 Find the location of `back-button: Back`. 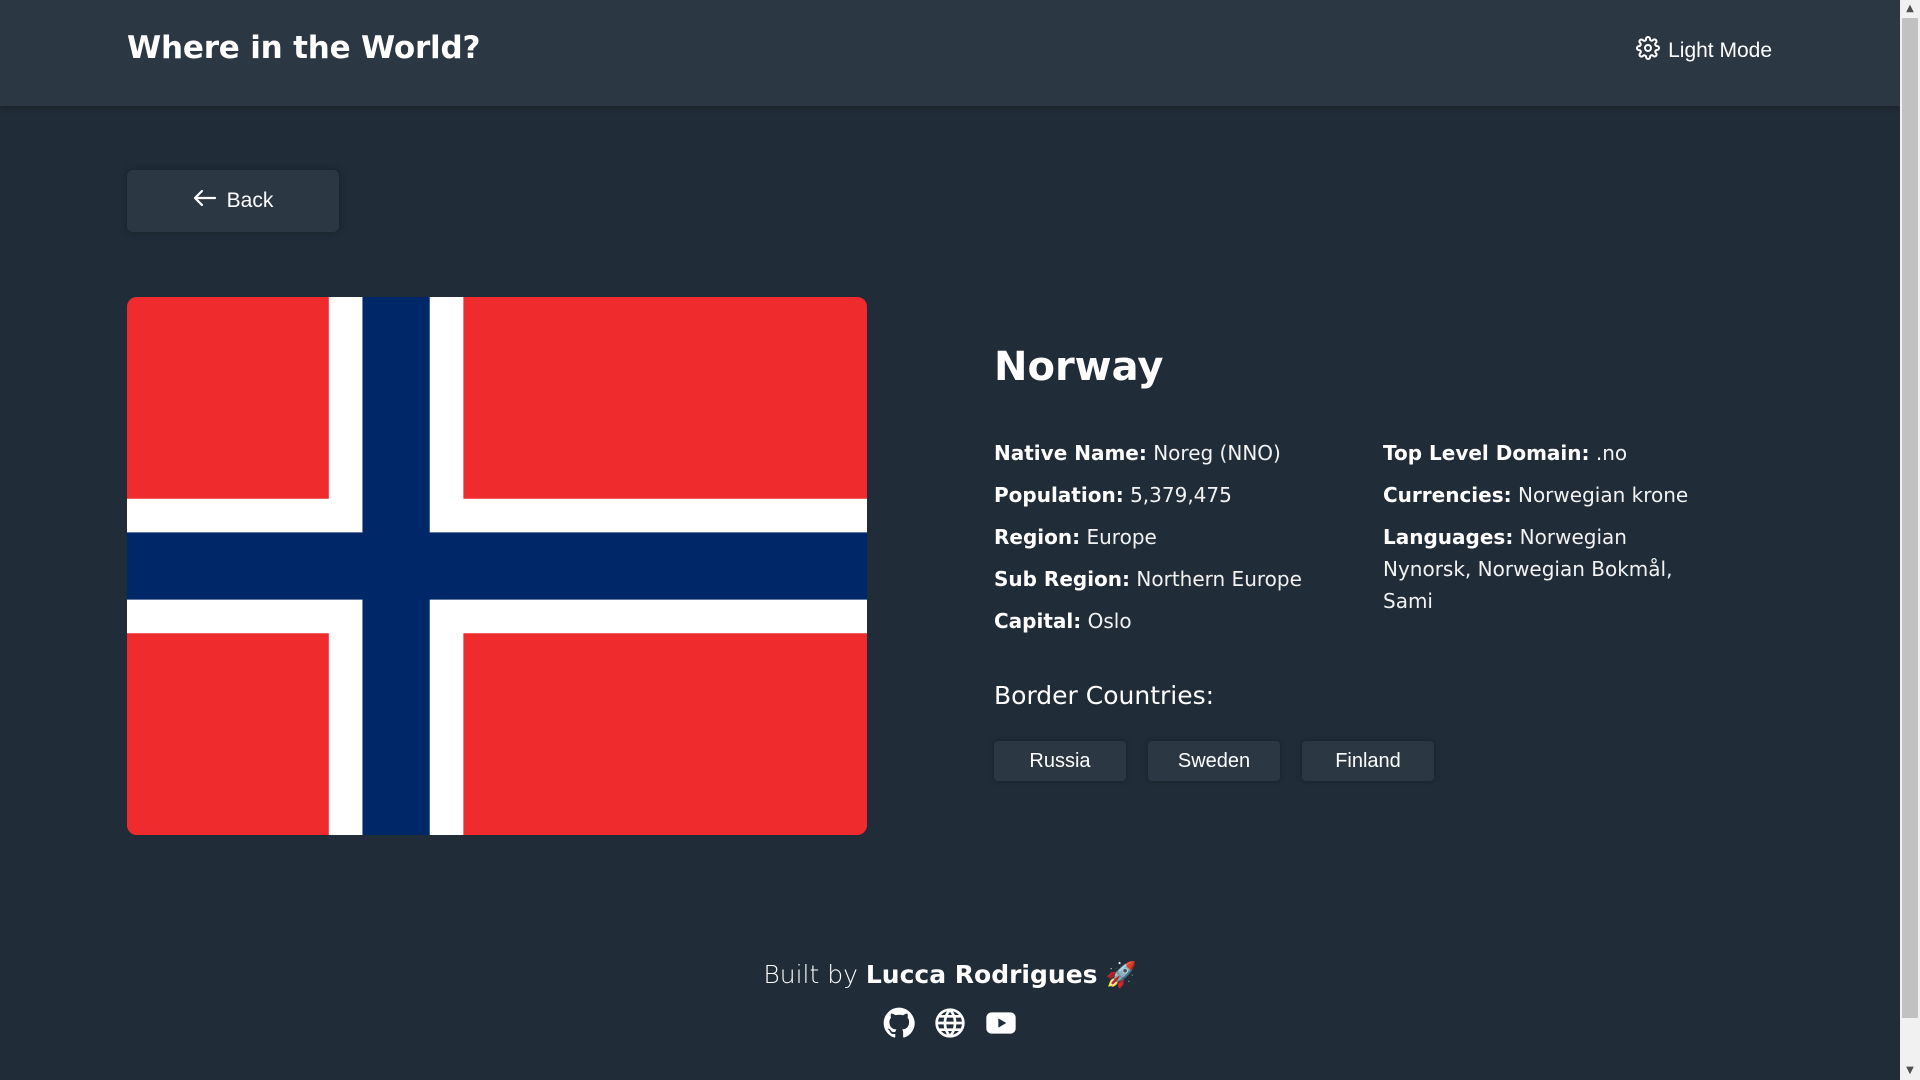

back-button: Back is located at coordinates (233, 201).